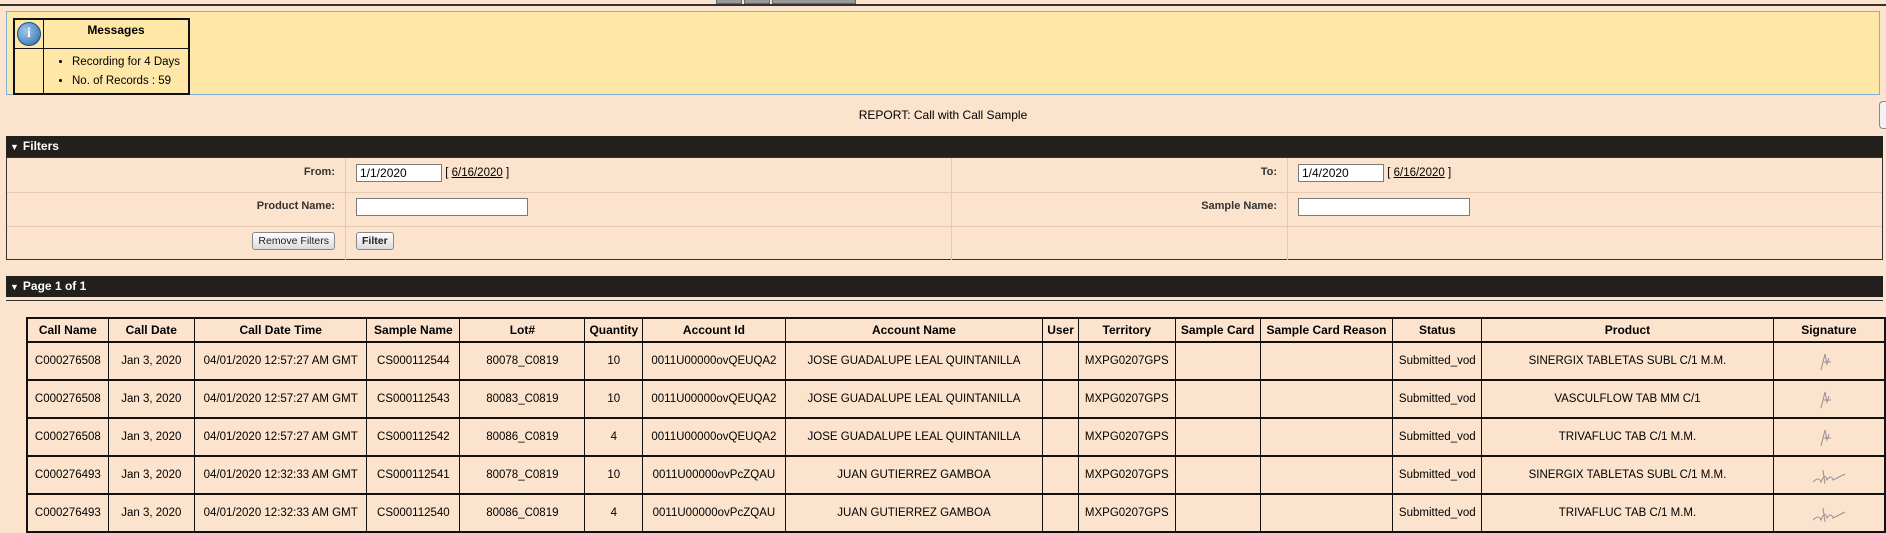  I want to click on column-header: Territory, so click(1126, 330).